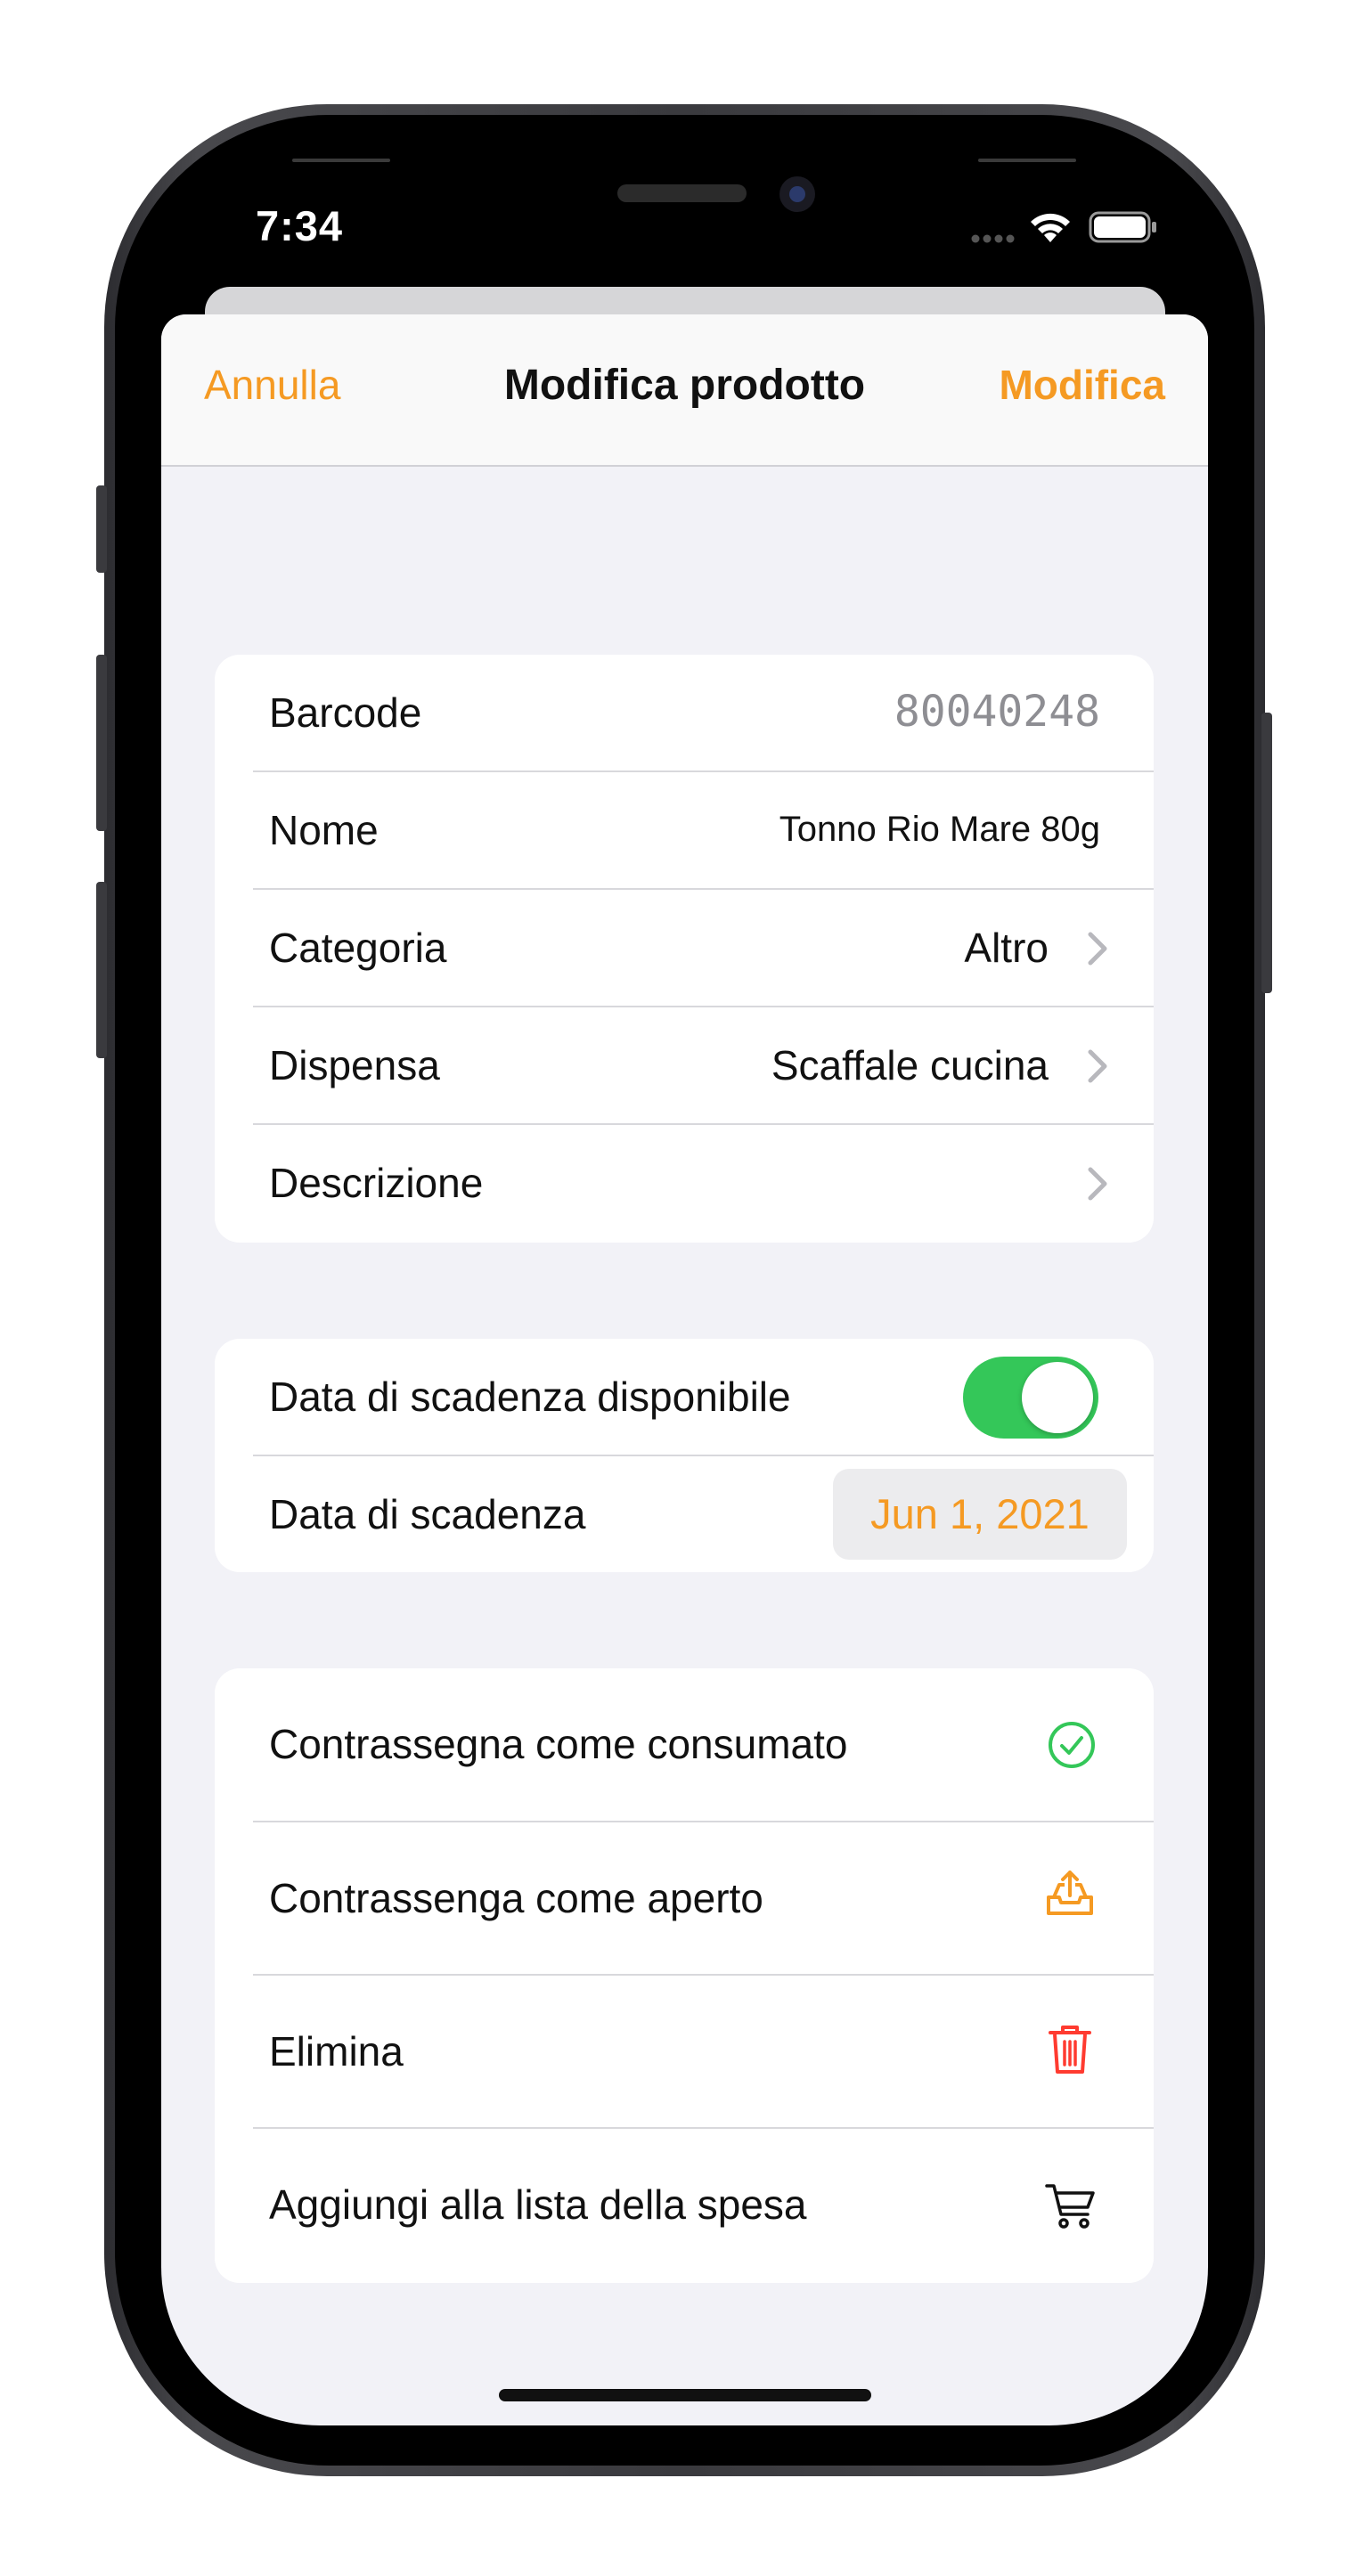  What do you see at coordinates (358, 948) in the screenshot?
I see `category-label: Categoria` at bounding box center [358, 948].